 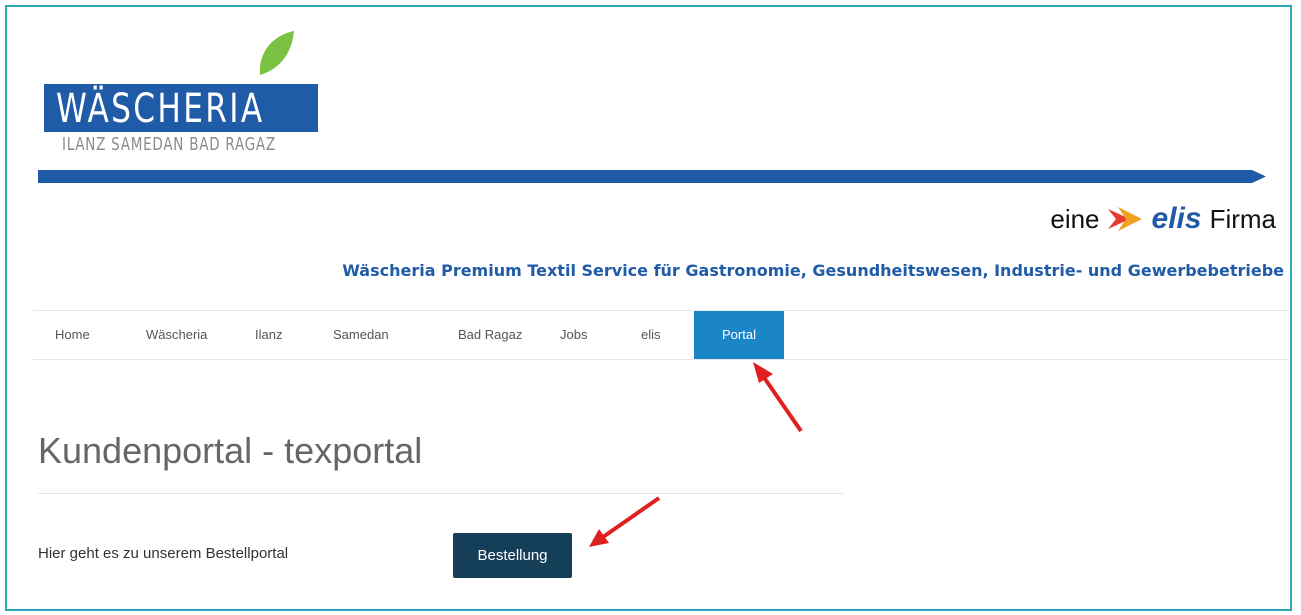 What do you see at coordinates (1242, 218) in the screenshot?
I see `elis-suffix: Firma` at bounding box center [1242, 218].